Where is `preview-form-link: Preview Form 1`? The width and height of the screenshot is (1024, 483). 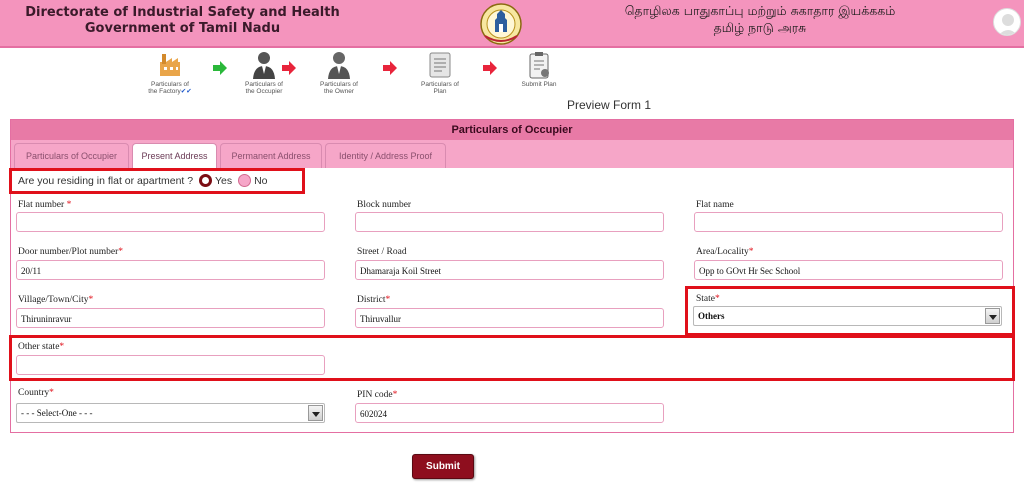
preview-form-link: Preview Form 1 is located at coordinates (609, 105).